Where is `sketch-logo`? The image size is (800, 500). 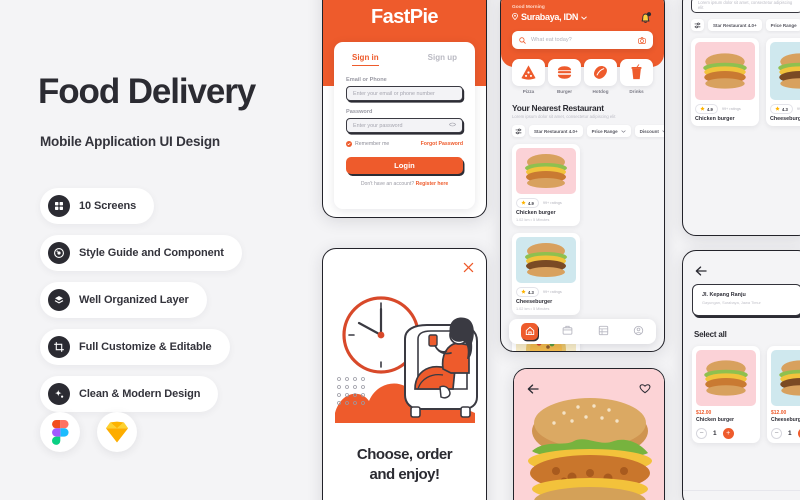
sketch-logo is located at coordinates (117, 432).